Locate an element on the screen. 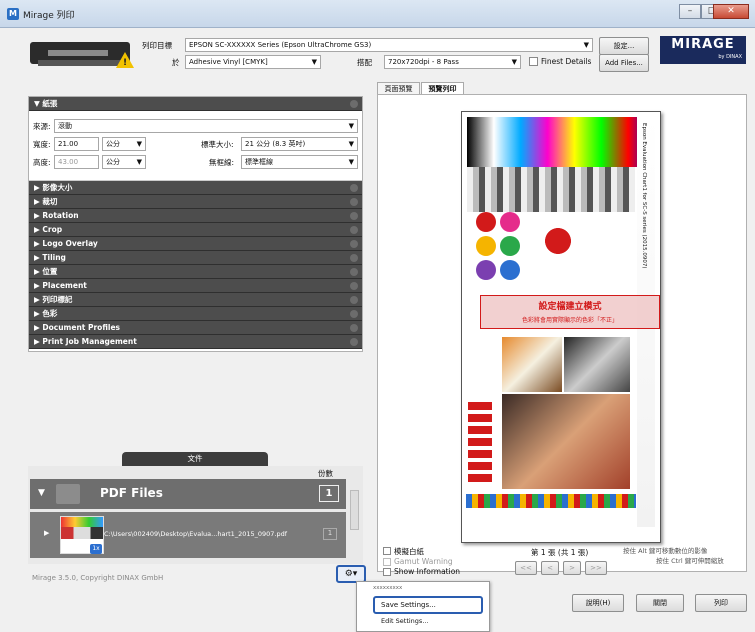 The width and height of the screenshot is (755, 632). std-size-select: 21 公分 (8.3 英吋) ▼ is located at coordinates (299, 144).